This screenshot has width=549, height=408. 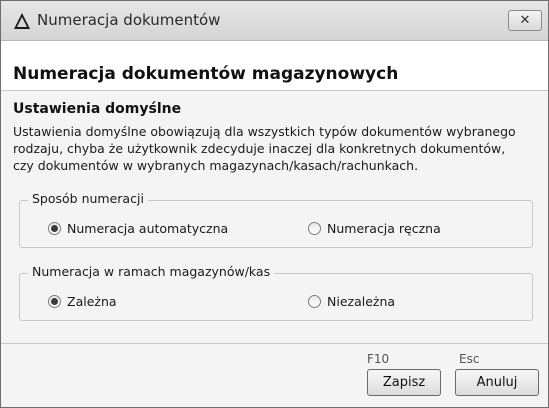 What do you see at coordinates (97, 109) in the screenshot?
I see `defaults-heading: Ustawienia domyślne` at bounding box center [97, 109].